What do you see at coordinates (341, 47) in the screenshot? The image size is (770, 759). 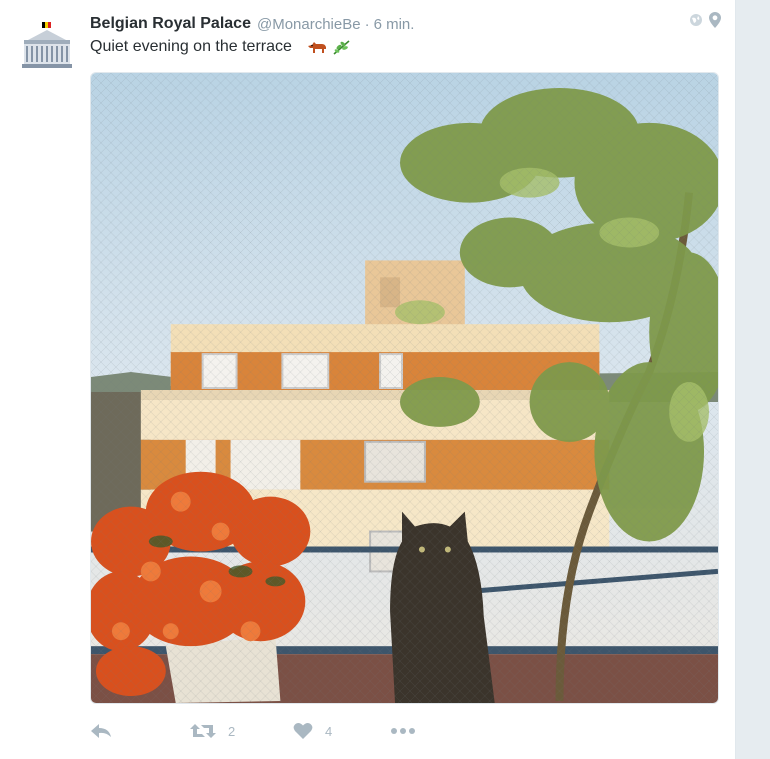 I see `herb-emoji` at bounding box center [341, 47].